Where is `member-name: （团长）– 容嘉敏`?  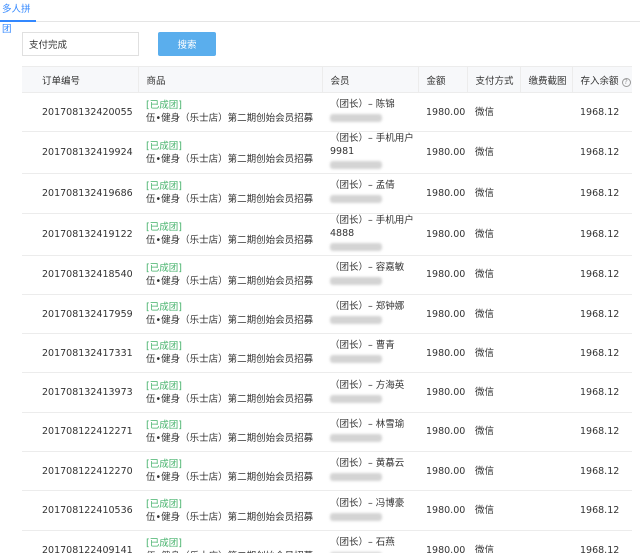
member-name: （团长）– 容嘉敏 is located at coordinates (374, 267).